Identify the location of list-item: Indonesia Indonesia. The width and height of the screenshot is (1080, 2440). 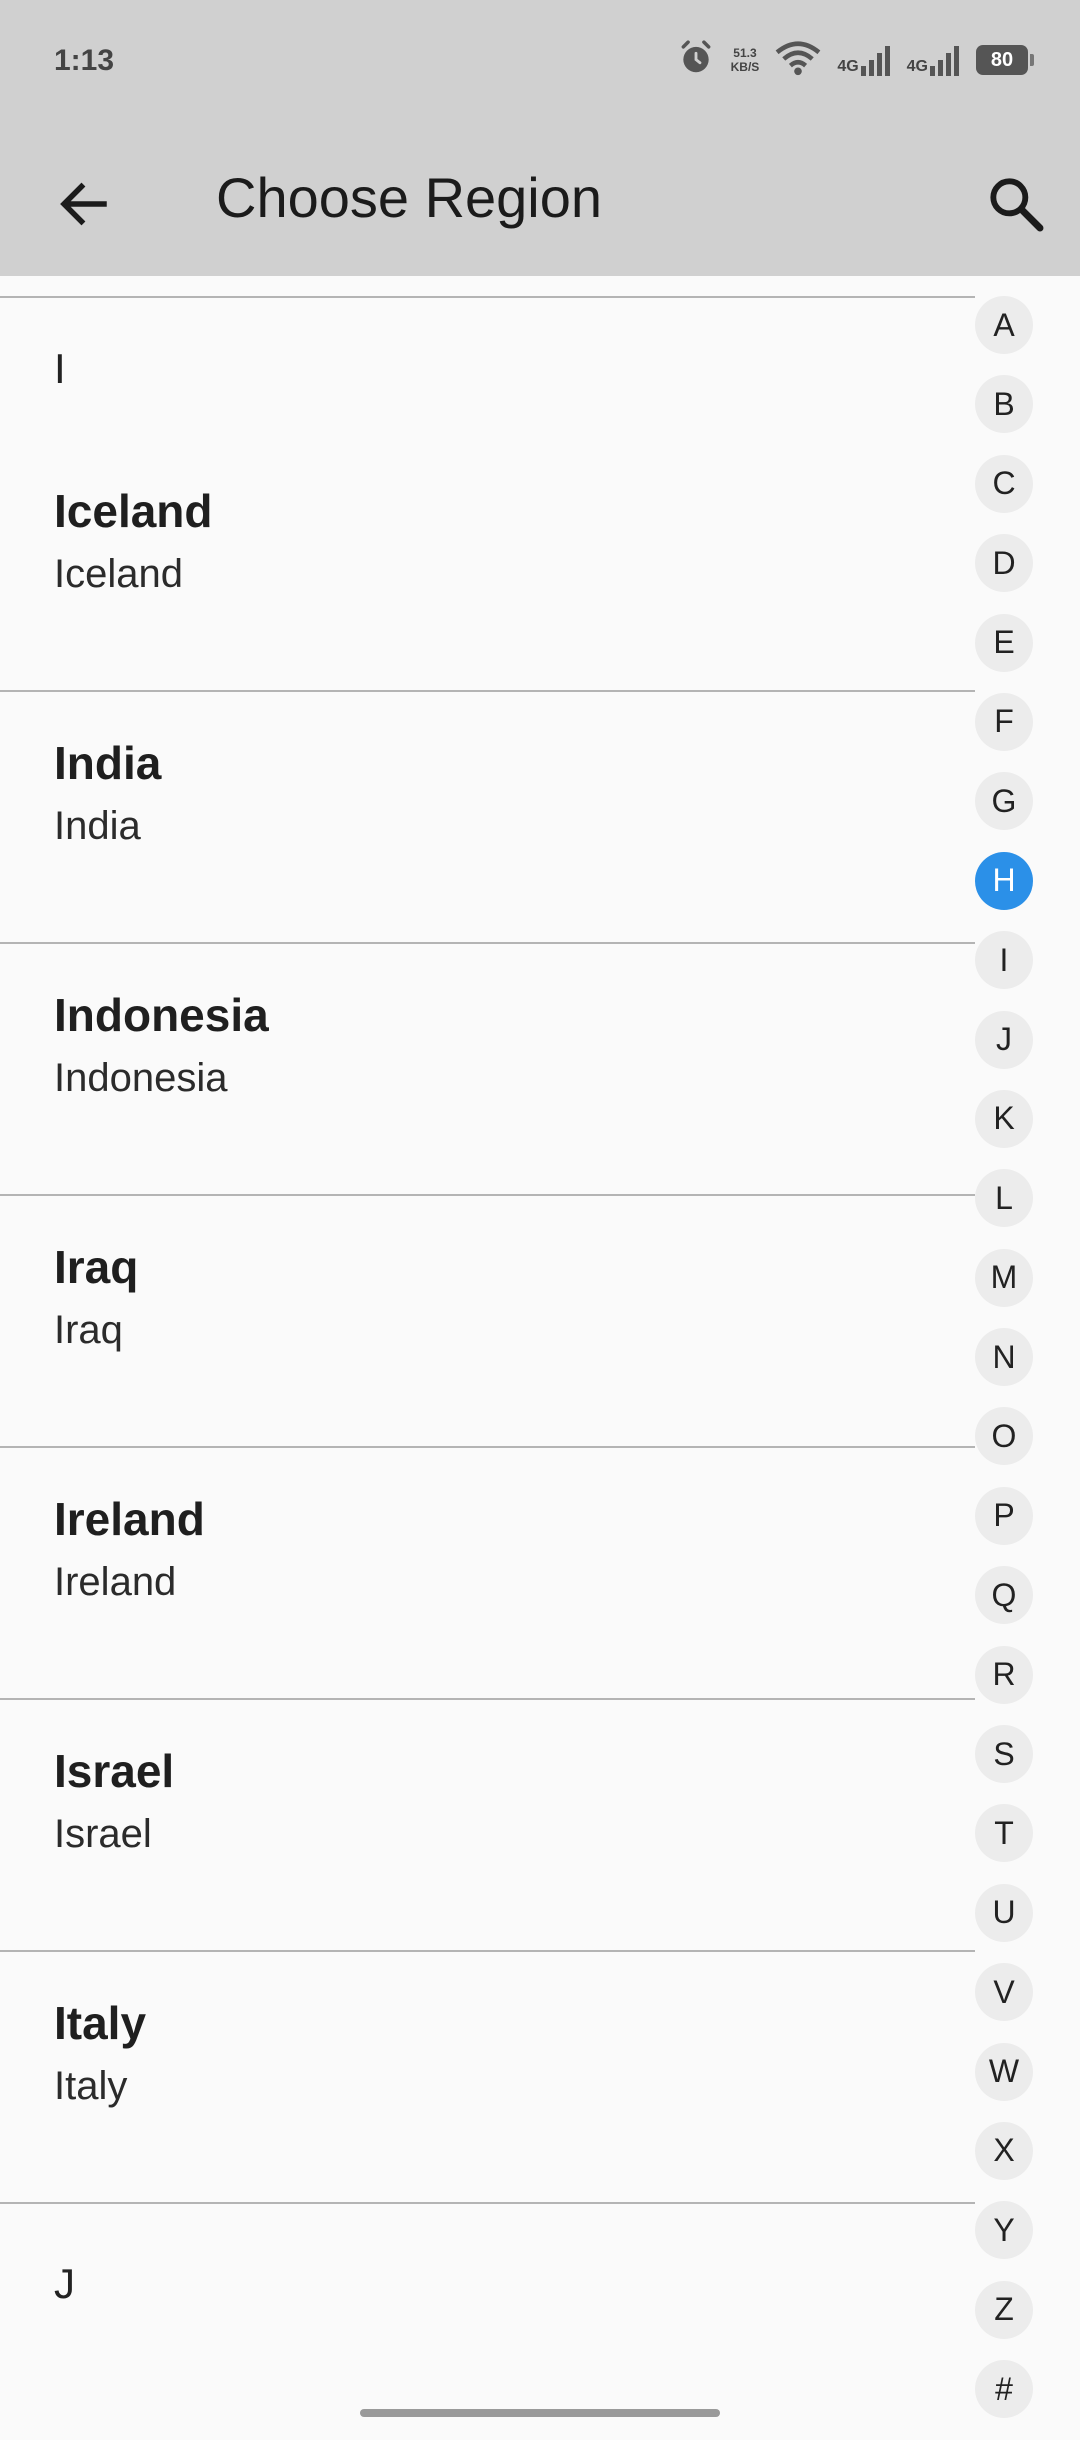
(487, 1069).